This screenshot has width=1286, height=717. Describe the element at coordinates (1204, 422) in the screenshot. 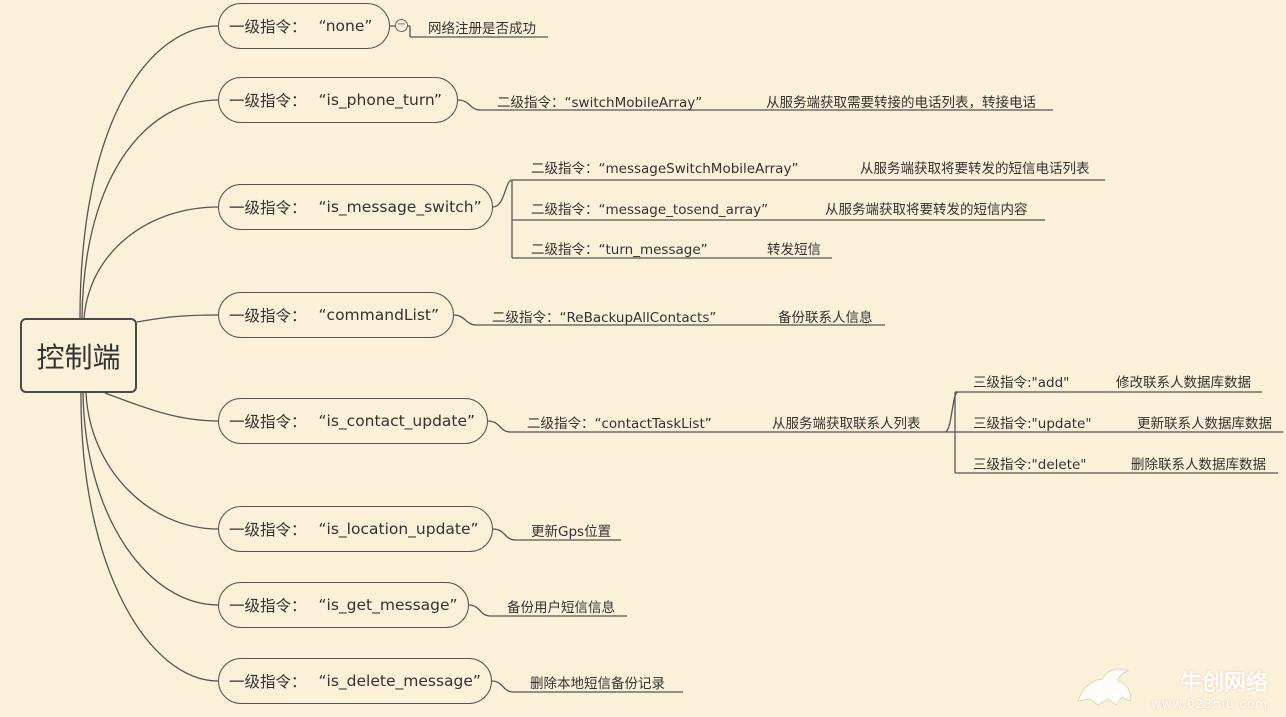

I see `desc-update: 更新联系人数据库数据` at that location.